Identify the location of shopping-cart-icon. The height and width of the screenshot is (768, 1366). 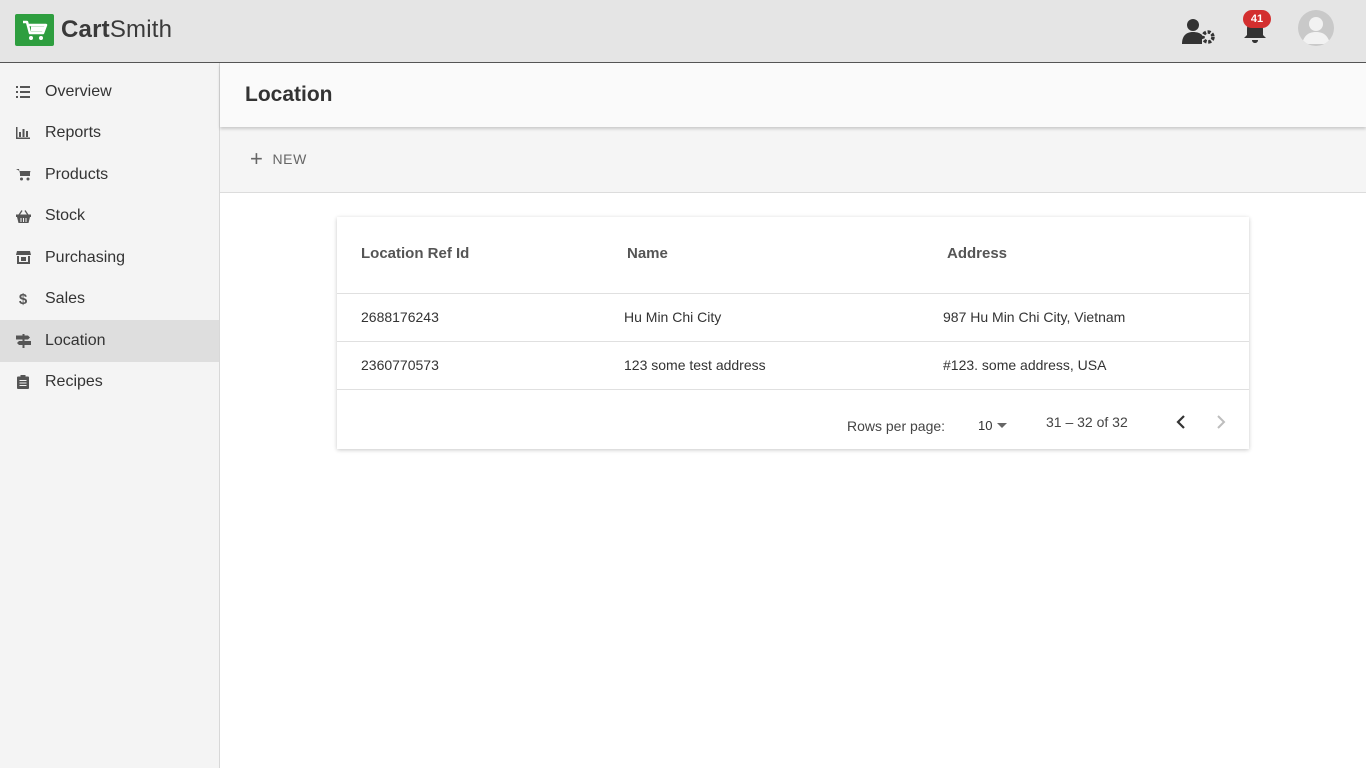
(23, 175).